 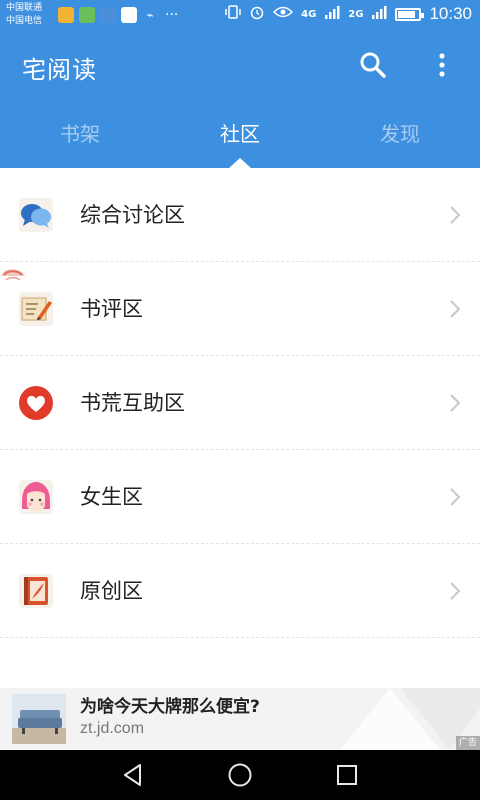 I want to click on battery-level, so click(x=406, y=14).